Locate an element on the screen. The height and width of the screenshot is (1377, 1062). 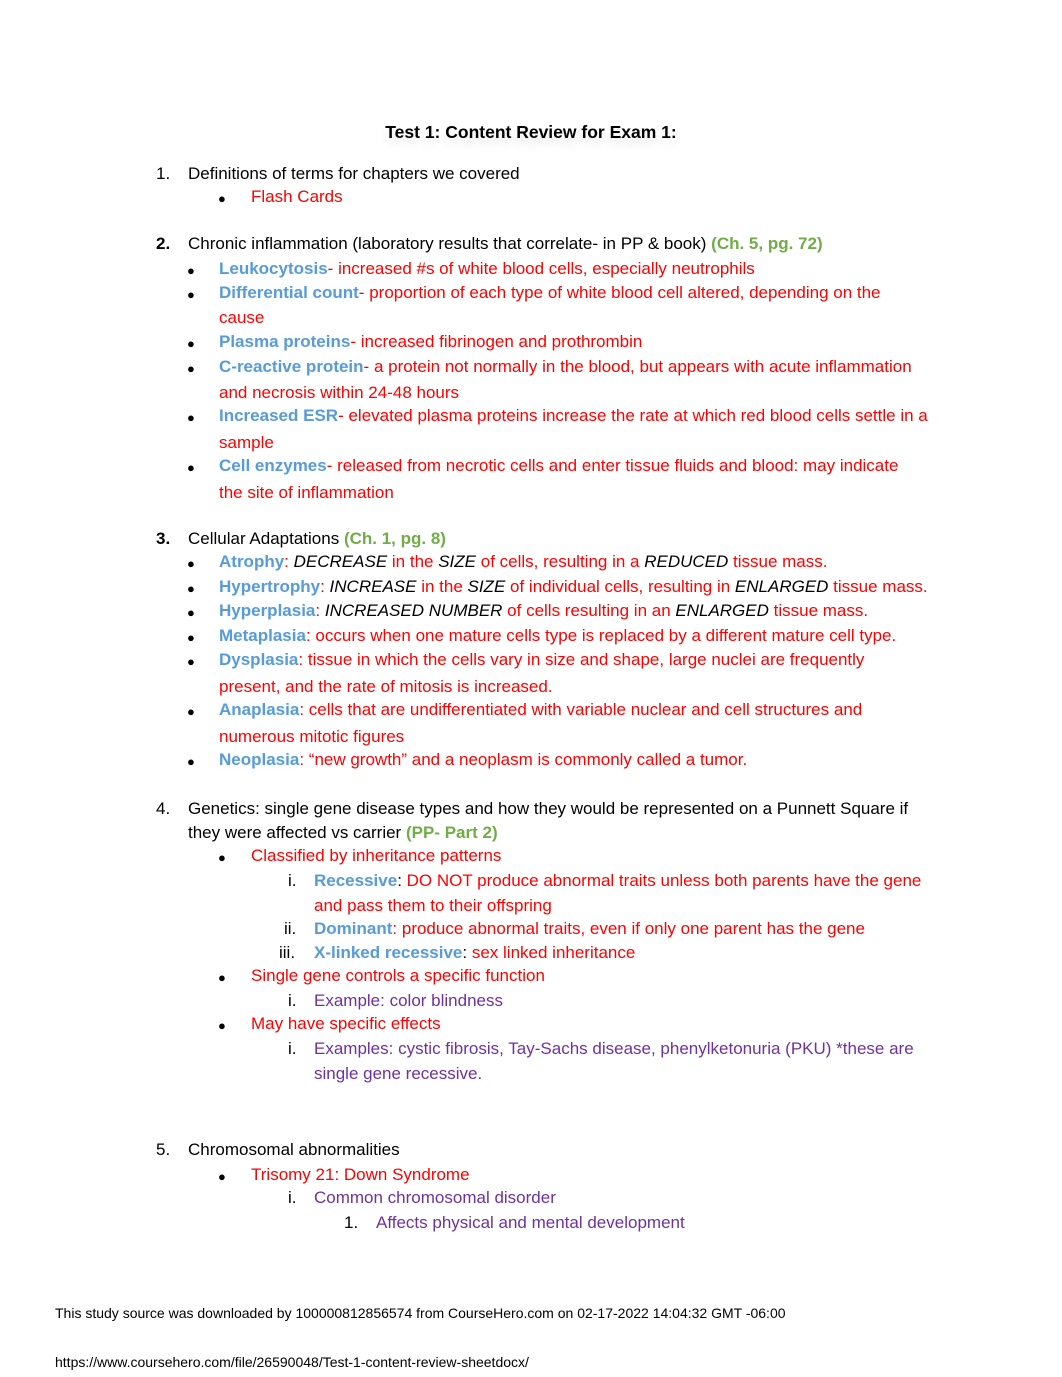
section-heading-line: Cellular Adaptations (Ch. 1, pg. 8) is located at coordinates (317, 538).